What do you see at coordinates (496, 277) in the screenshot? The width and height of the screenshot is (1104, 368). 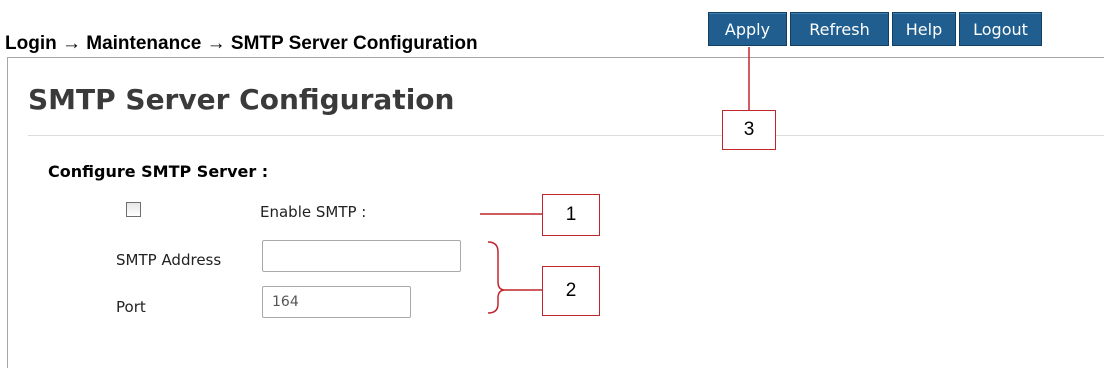 I see `callout-2-bracket` at bounding box center [496, 277].